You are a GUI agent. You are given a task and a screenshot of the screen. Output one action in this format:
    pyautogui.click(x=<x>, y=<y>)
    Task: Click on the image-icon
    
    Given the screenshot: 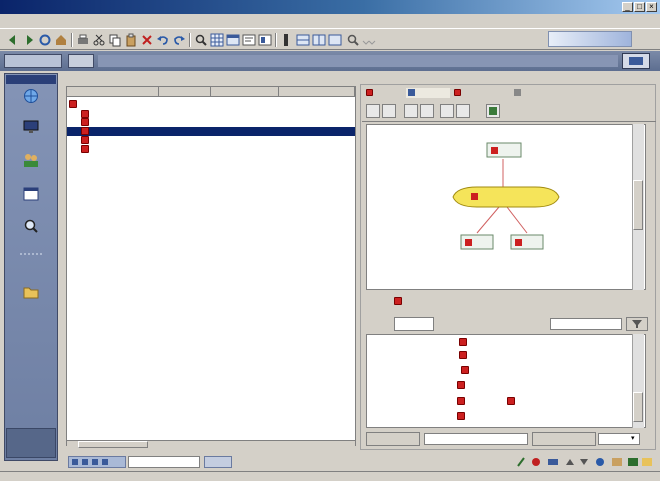 What is the action you would take?
    pyautogui.click(x=493, y=111)
    